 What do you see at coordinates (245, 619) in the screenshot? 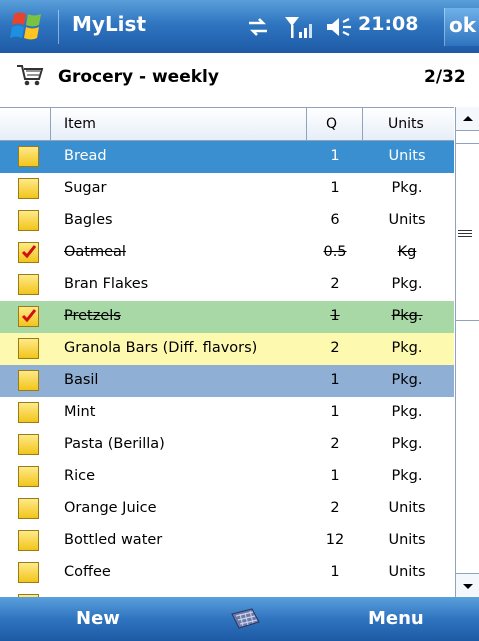
I see `keyboard-icon` at bounding box center [245, 619].